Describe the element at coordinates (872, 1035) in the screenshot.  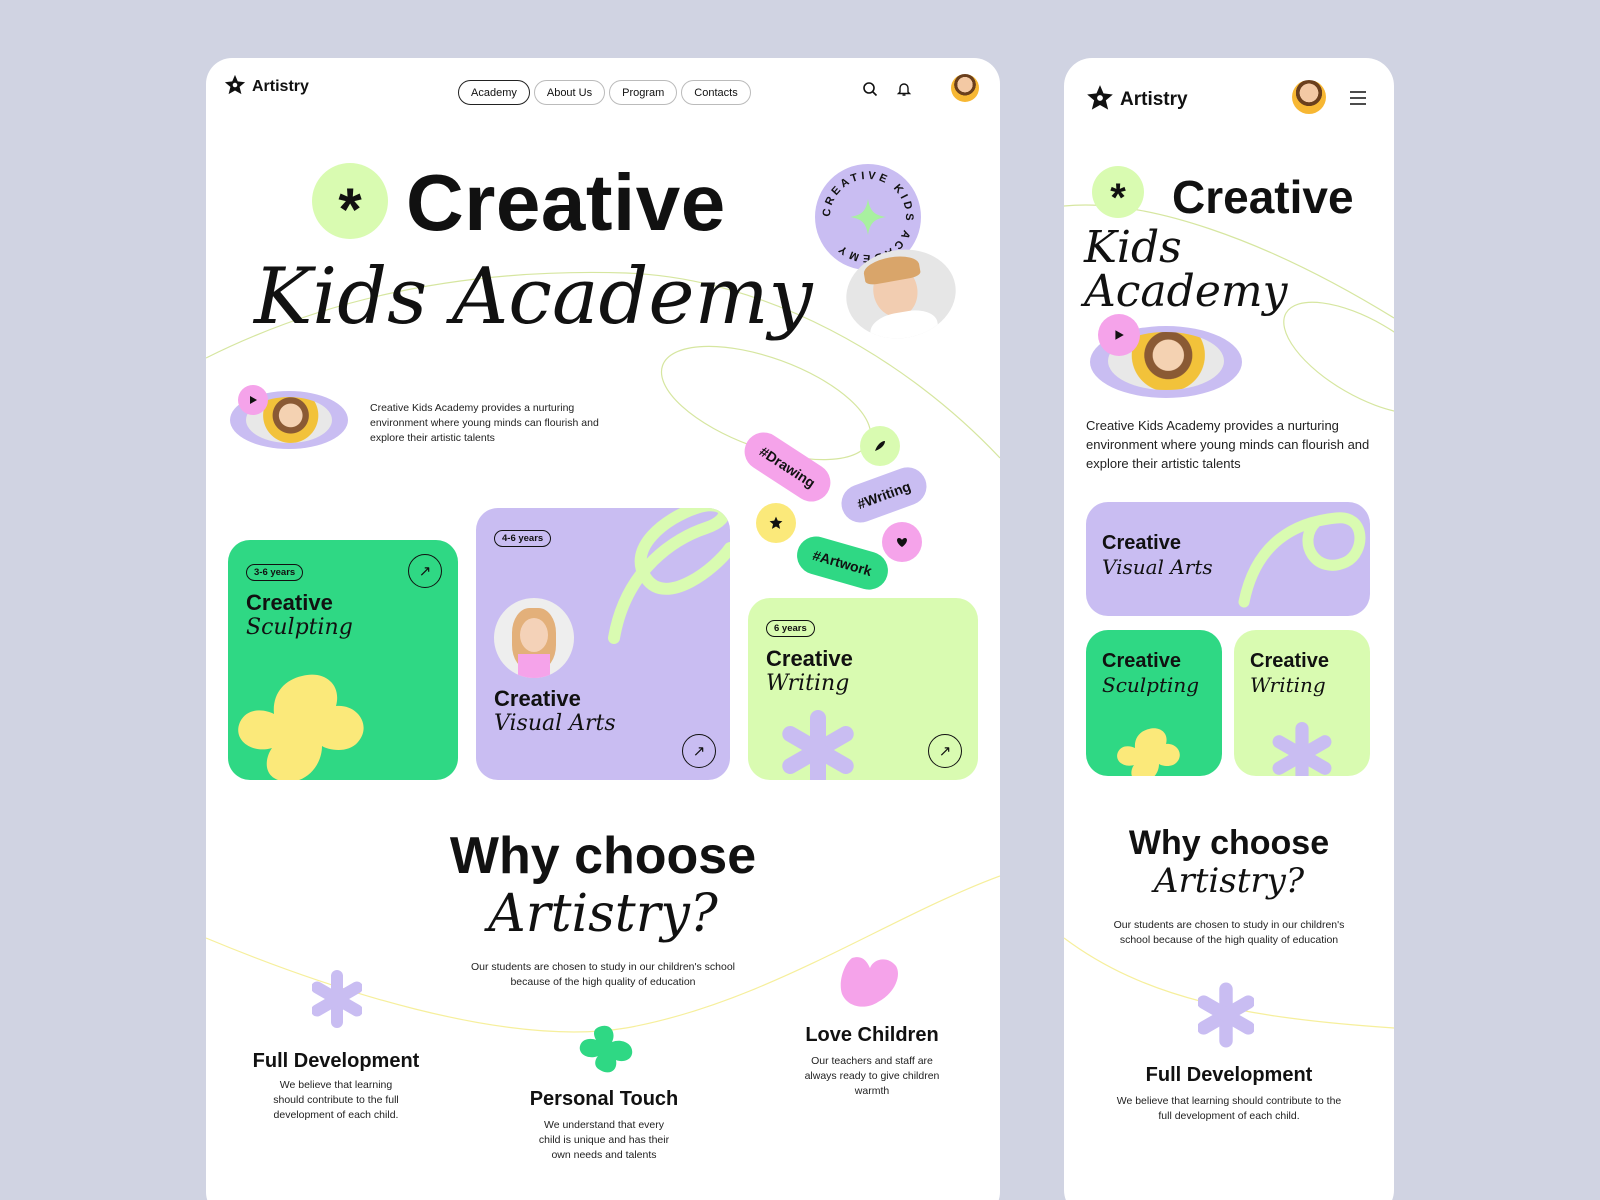
I see `feature-title: Love Children` at that location.